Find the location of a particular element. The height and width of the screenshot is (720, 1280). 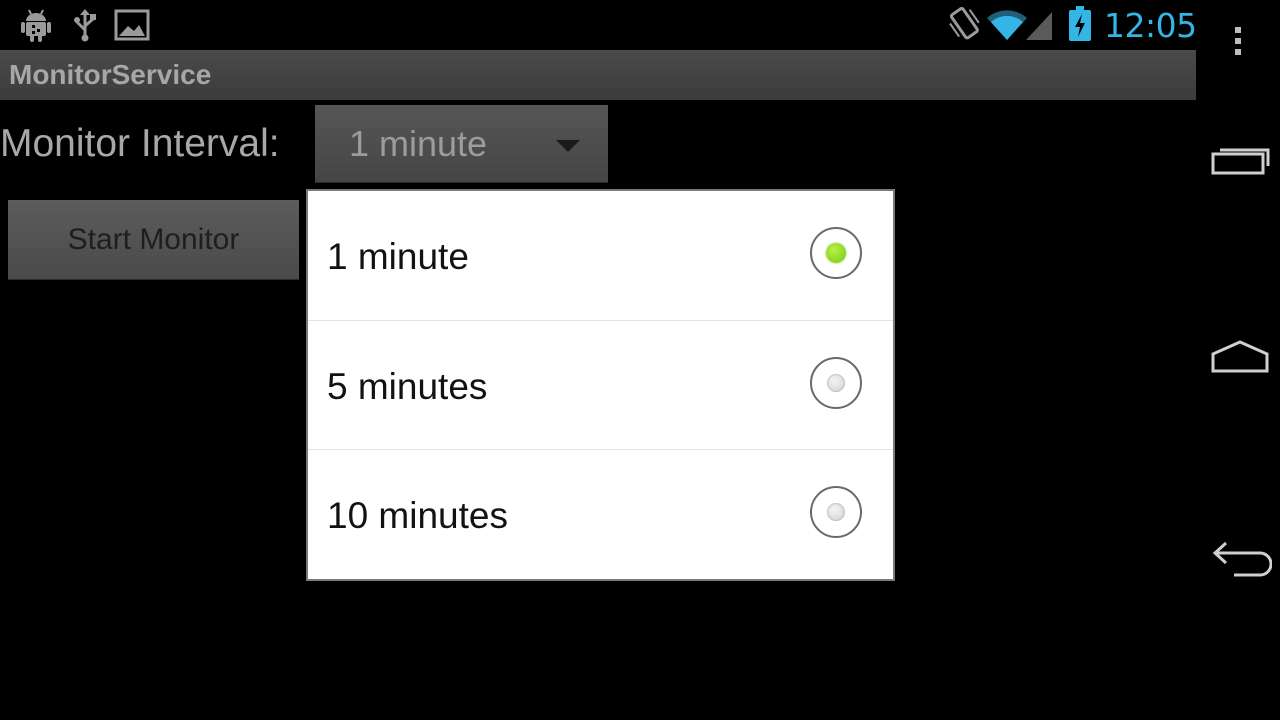

clock: 12:05 is located at coordinates (1150, 25).